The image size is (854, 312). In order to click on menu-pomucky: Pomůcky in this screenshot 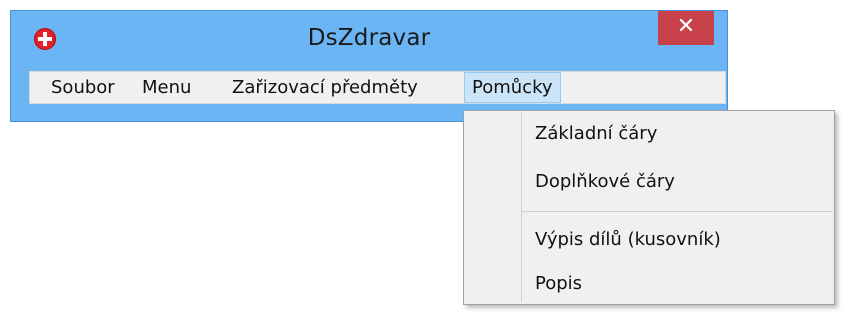, I will do `click(512, 87)`.